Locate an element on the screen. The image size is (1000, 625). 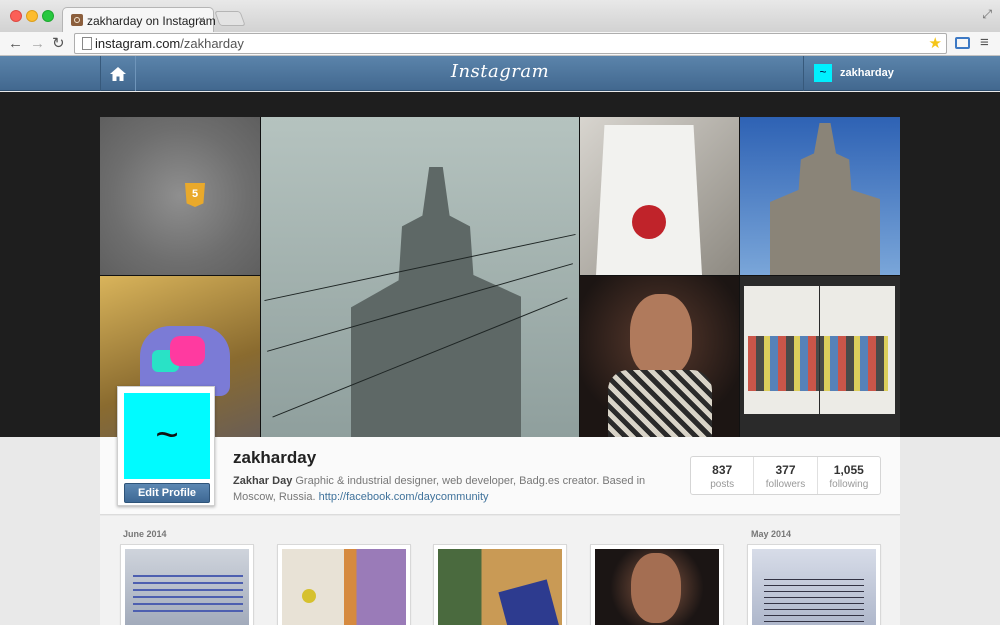
stat-following: 1,055 following is located at coordinates (848, 475).